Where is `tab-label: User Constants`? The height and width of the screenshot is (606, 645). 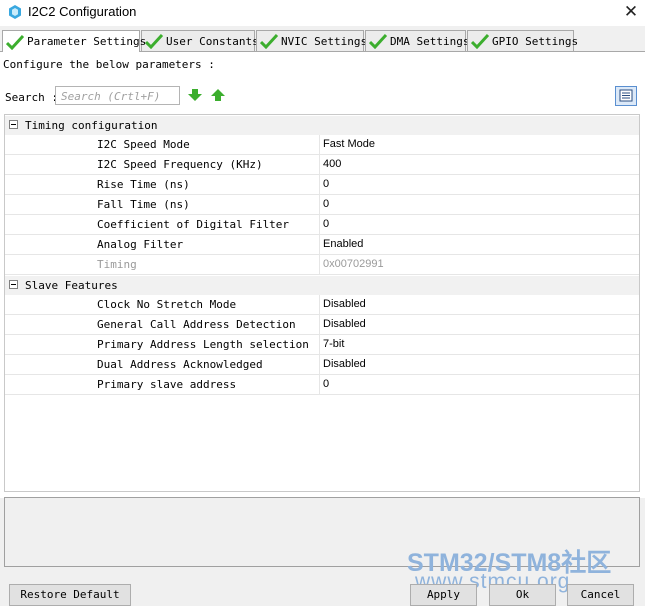
tab-label: User Constants is located at coordinates (212, 41).